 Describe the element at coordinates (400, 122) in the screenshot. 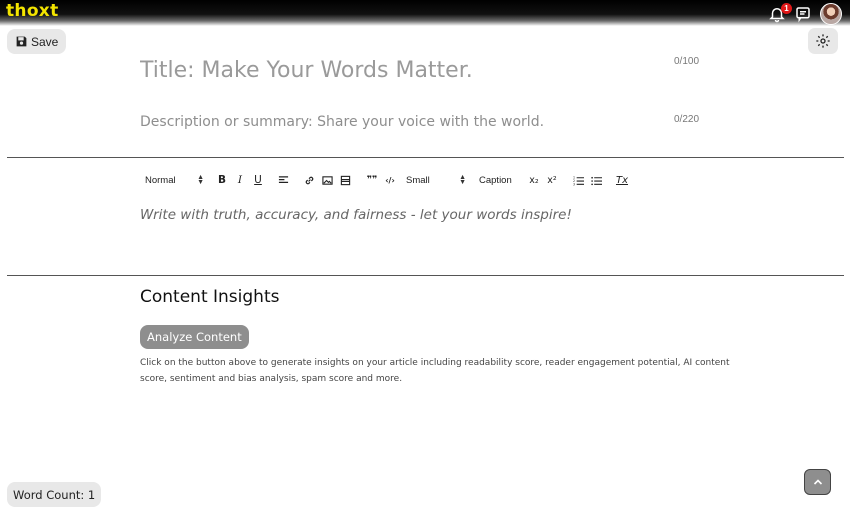

I see `description-input` at that location.